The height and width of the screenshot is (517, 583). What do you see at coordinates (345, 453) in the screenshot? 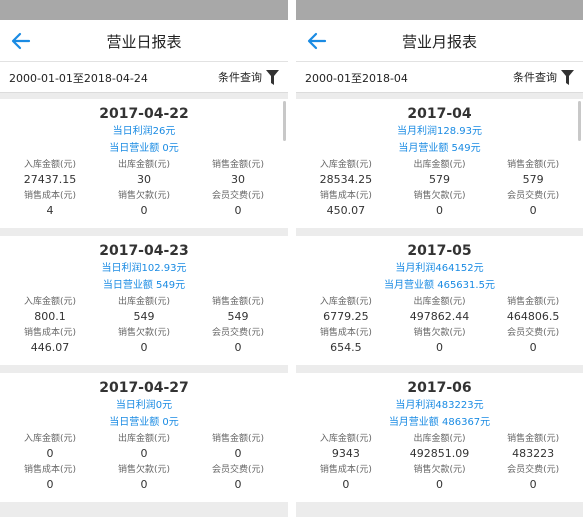
I see `stat-value: 9343` at bounding box center [345, 453].